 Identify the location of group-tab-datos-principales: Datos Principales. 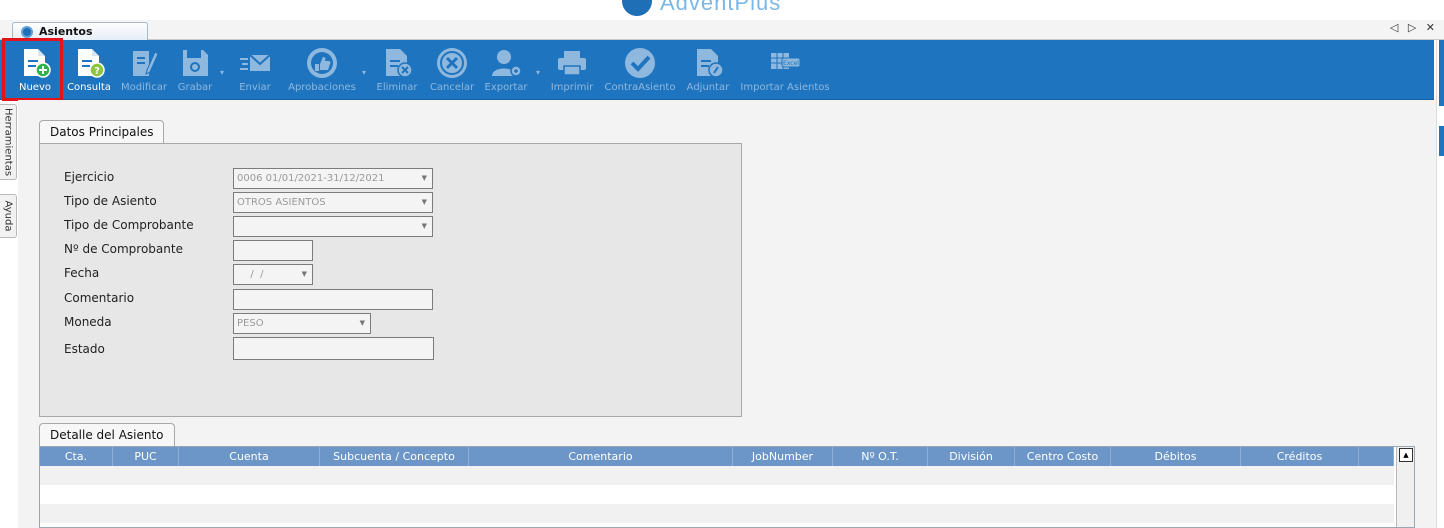
(102, 132).